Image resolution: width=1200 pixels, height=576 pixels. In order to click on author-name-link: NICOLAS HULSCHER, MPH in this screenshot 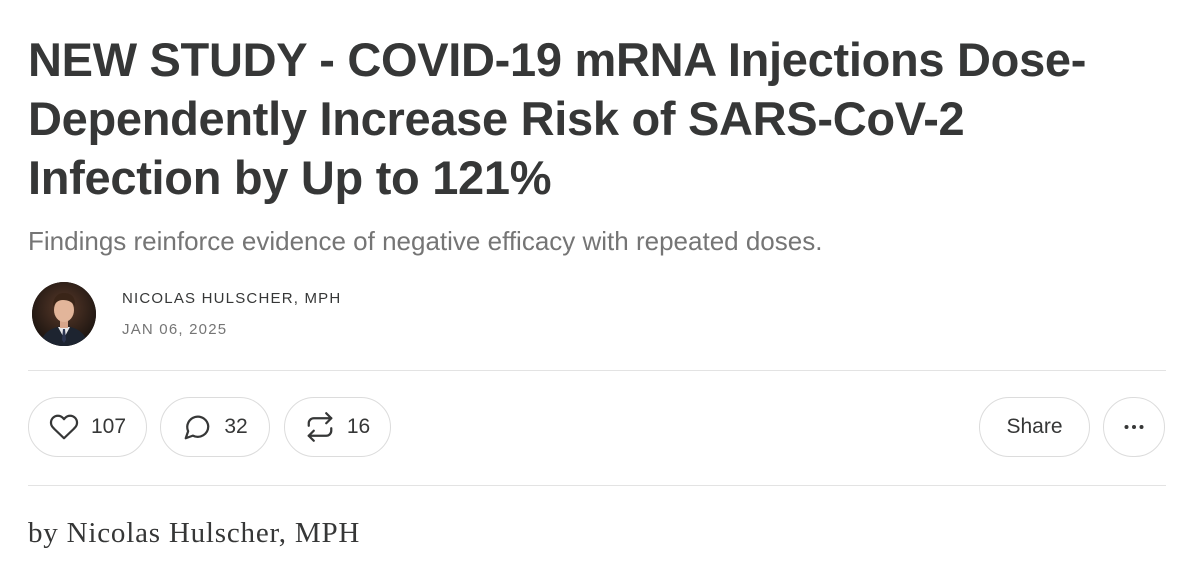, I will do `click(231, 299)`.